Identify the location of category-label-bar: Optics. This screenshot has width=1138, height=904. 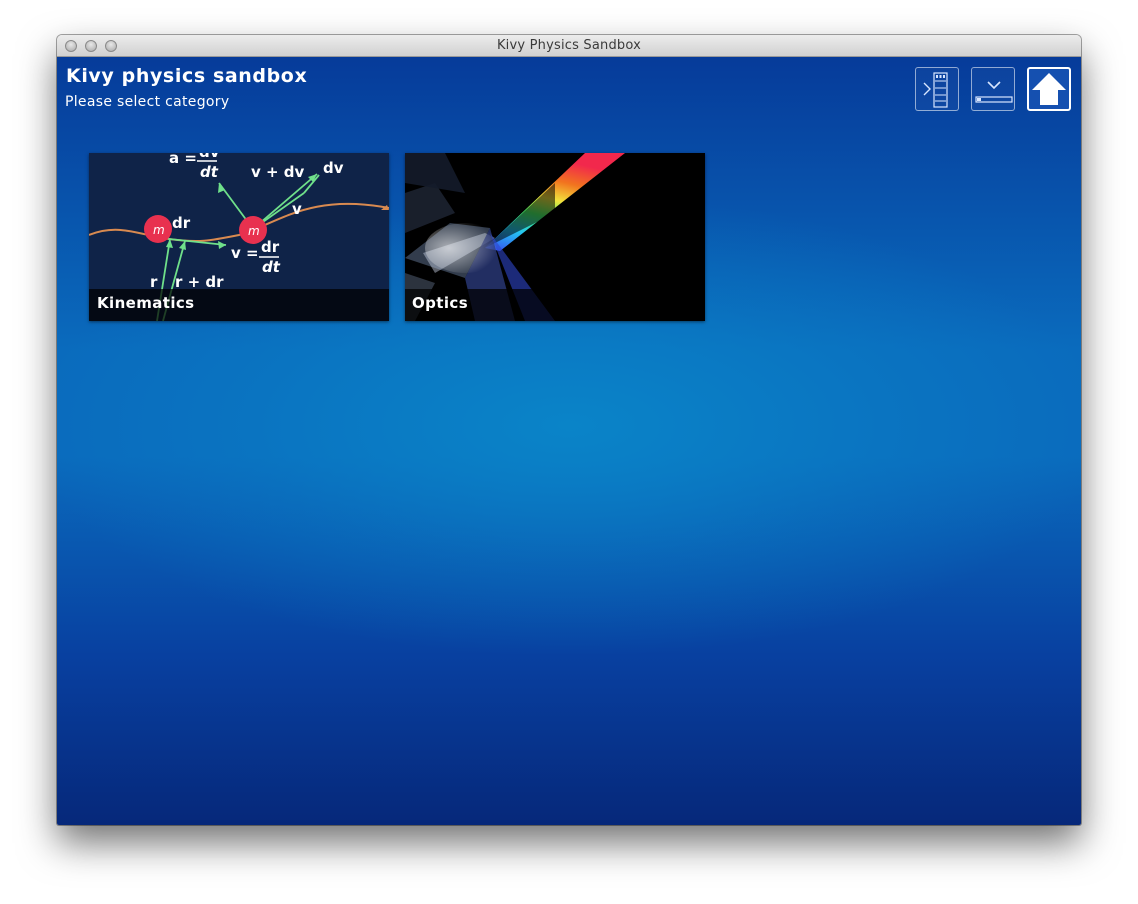
(555, 305).